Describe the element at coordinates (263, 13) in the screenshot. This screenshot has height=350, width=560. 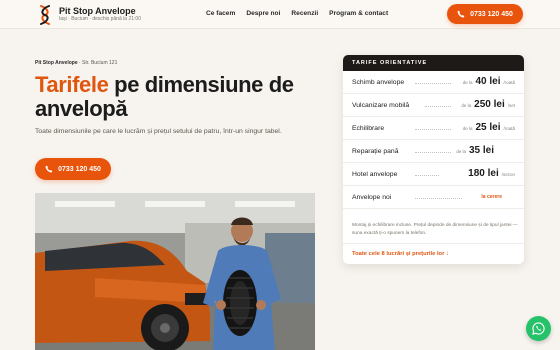
I see `nav-item-despre-noi: Despre noi` at that location.